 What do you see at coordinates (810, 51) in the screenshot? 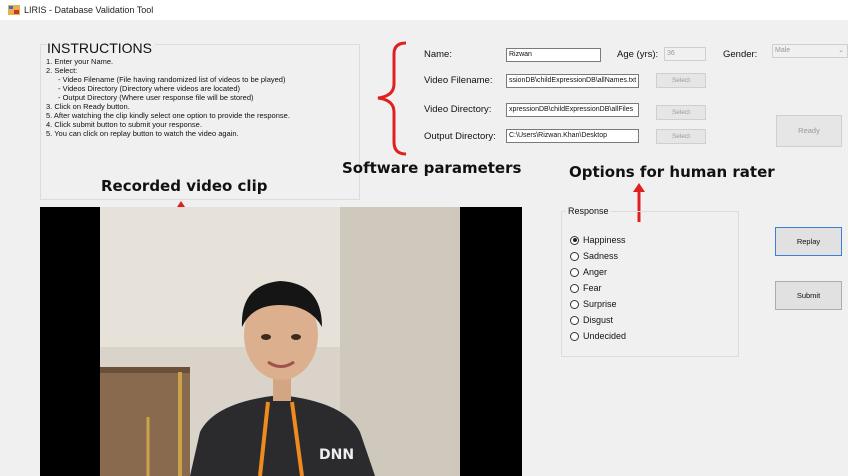
I see `gender-select: Male ⌄` at bounding box center [810, 51].